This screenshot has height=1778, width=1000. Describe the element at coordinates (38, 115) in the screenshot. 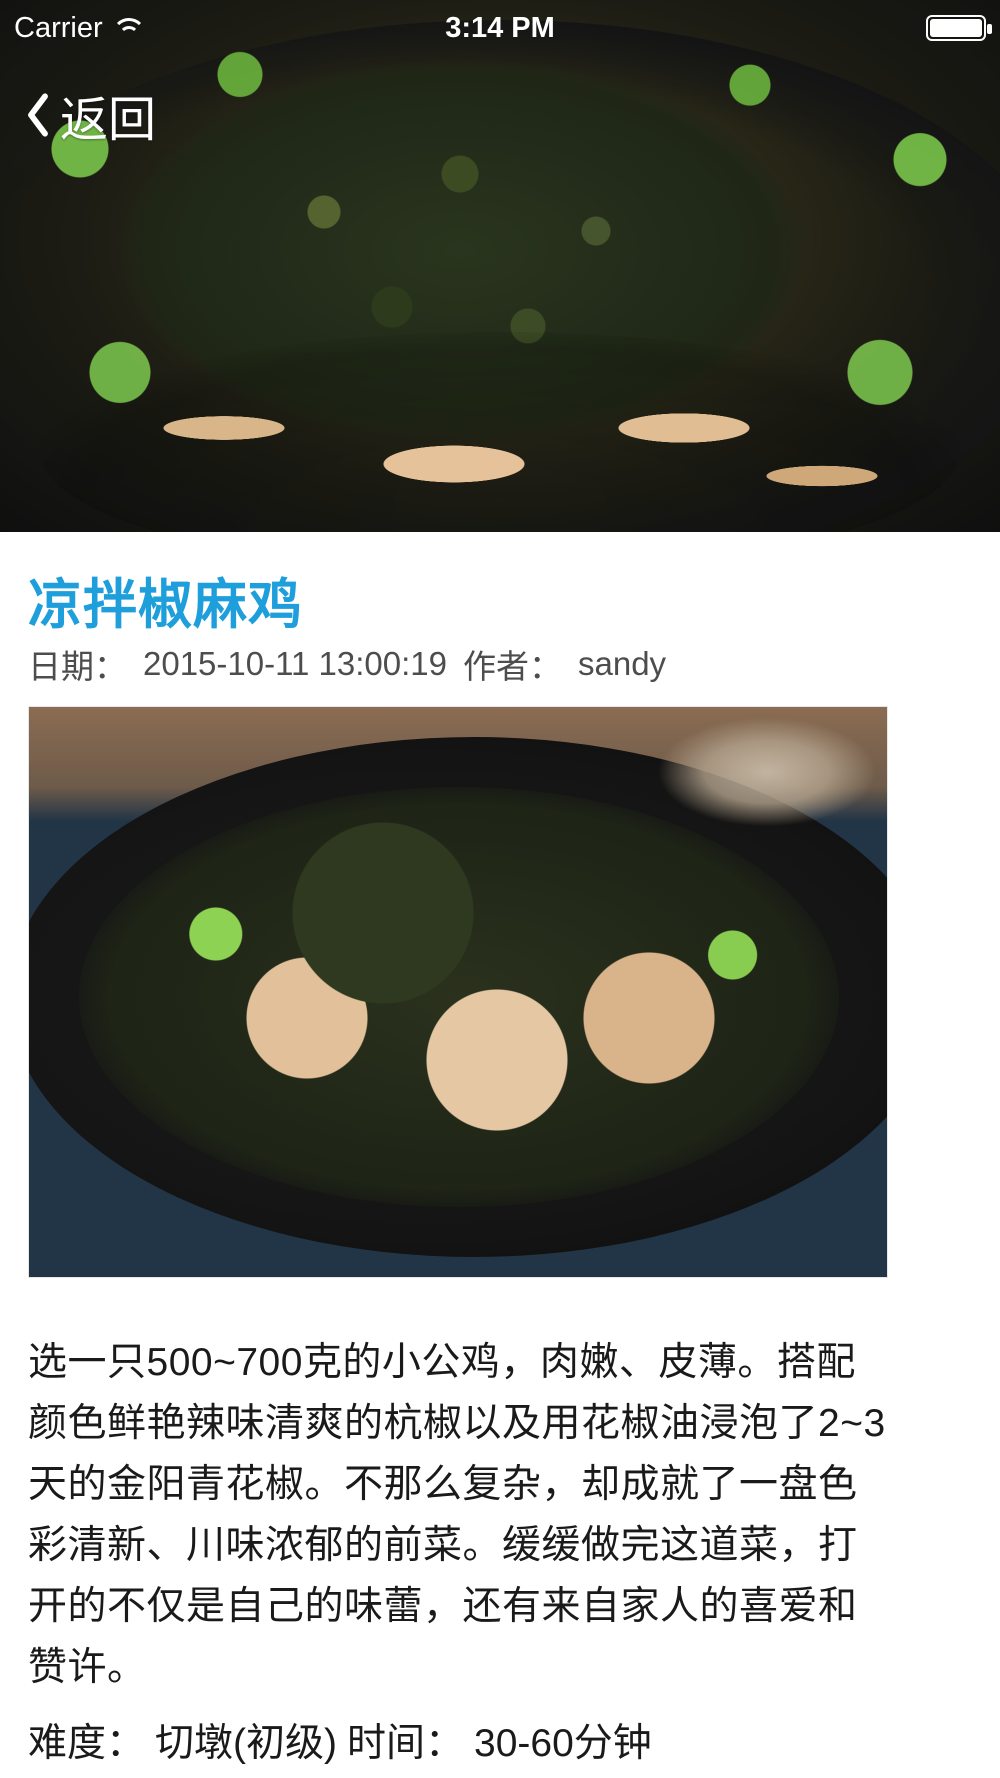

I see `chevron-left-icon` at that location.